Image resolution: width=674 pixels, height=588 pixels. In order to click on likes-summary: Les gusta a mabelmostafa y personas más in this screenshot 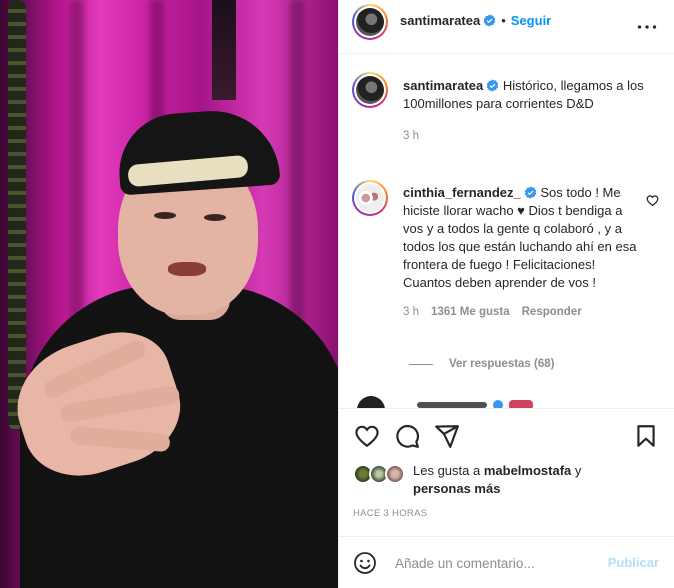, I will do `click(508, 480)`.